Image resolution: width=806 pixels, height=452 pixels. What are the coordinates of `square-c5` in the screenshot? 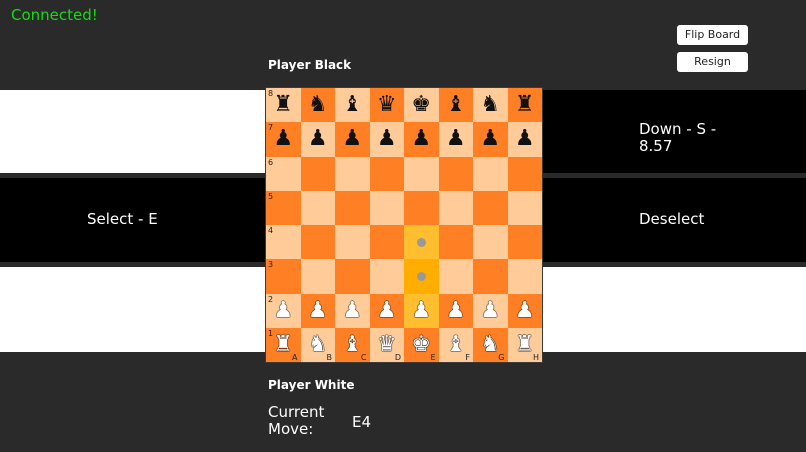 It's located at (352, 207).